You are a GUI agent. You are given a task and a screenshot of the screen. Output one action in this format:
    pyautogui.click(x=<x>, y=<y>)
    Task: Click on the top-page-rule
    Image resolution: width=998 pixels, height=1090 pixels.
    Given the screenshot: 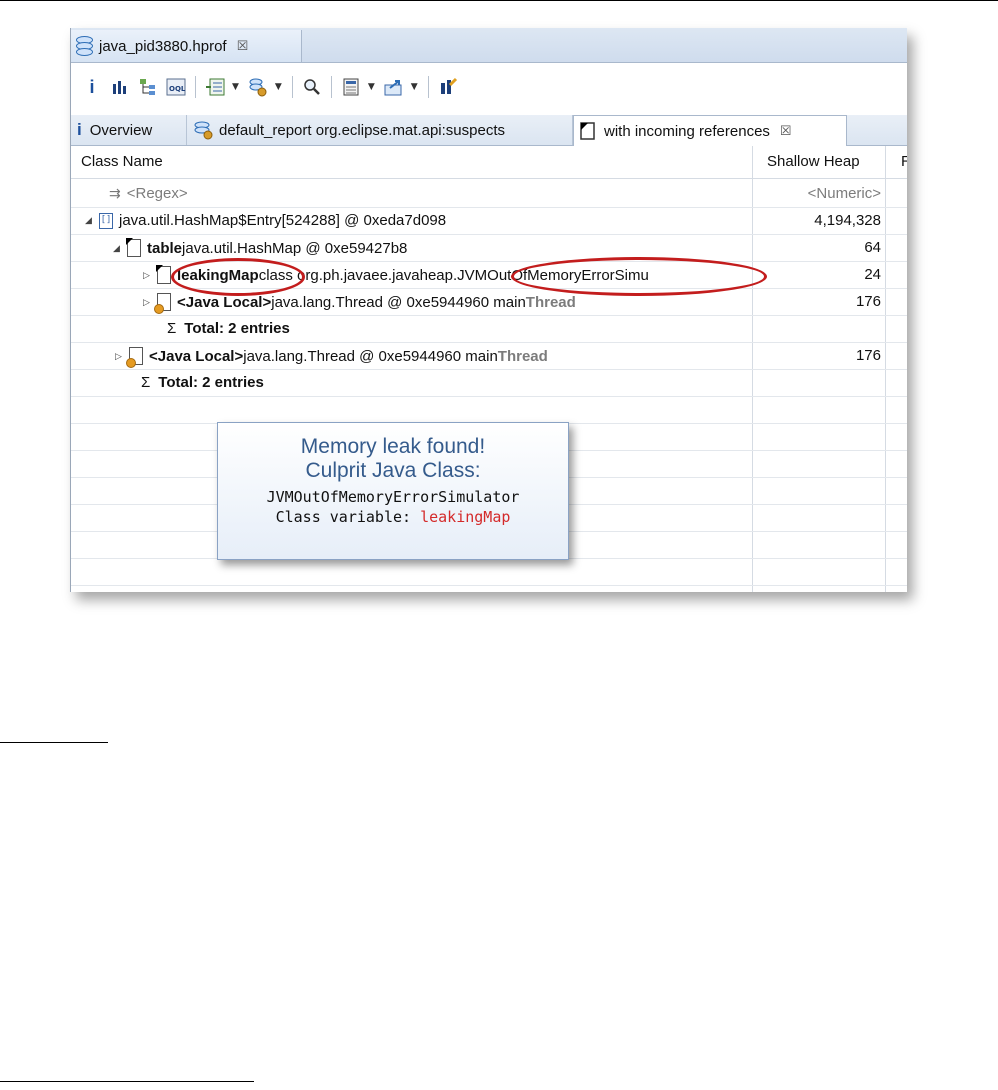 What is the action you would take?
    pyautogui.click(x=499, y=0)
    